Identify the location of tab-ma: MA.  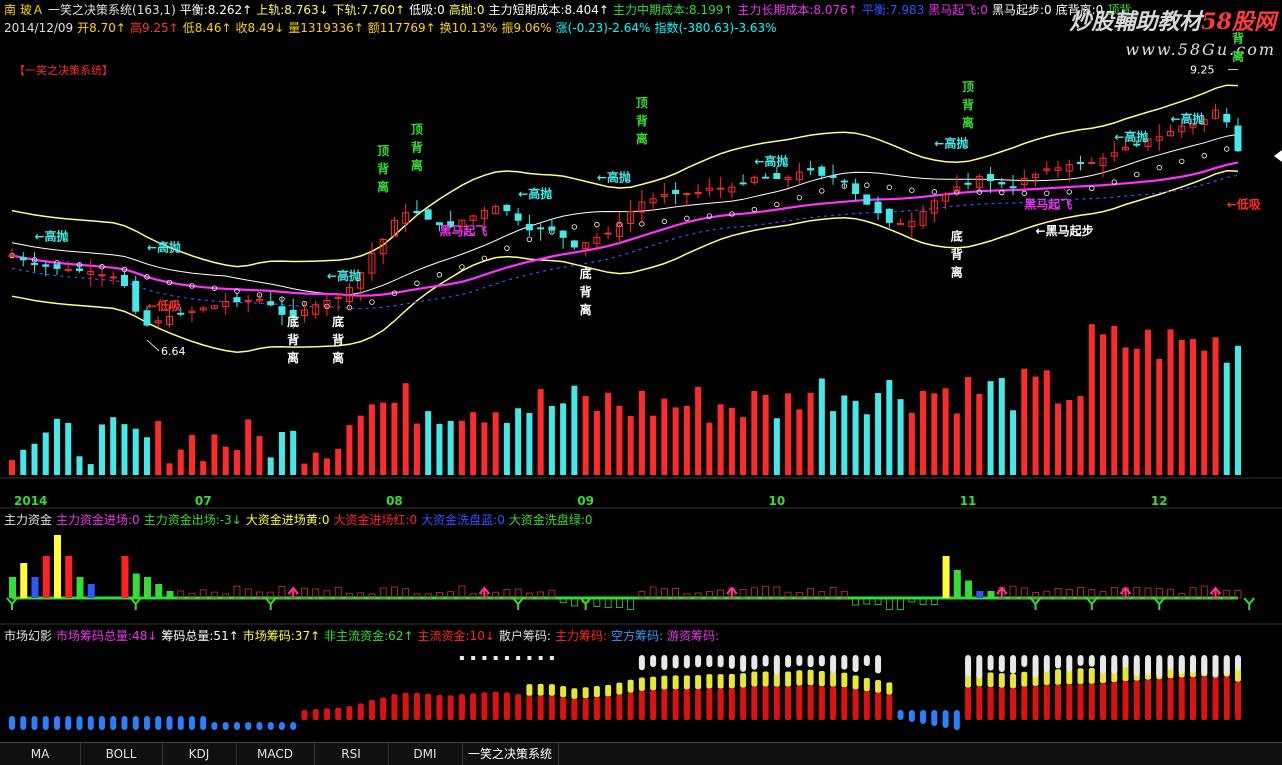
(40, 754).